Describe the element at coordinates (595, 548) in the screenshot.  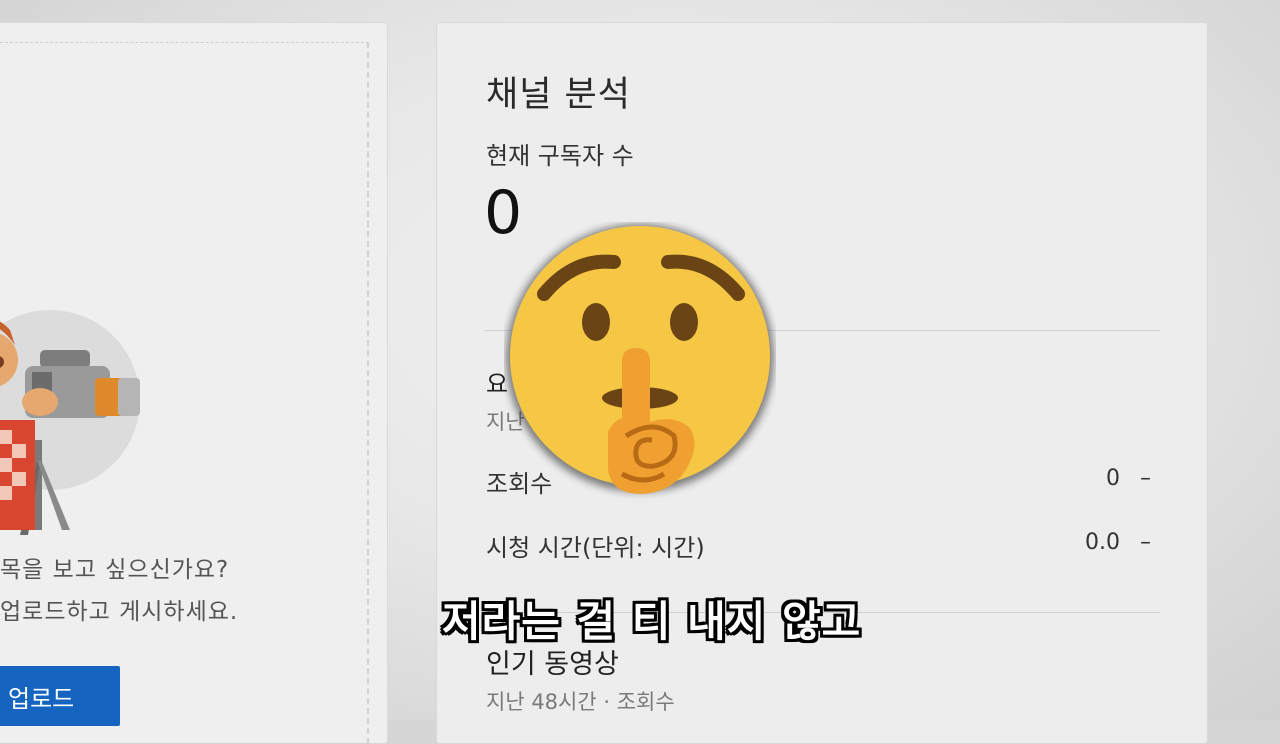
I see `watch-time-label: 시청 시간(단위: 시간)` at that location.